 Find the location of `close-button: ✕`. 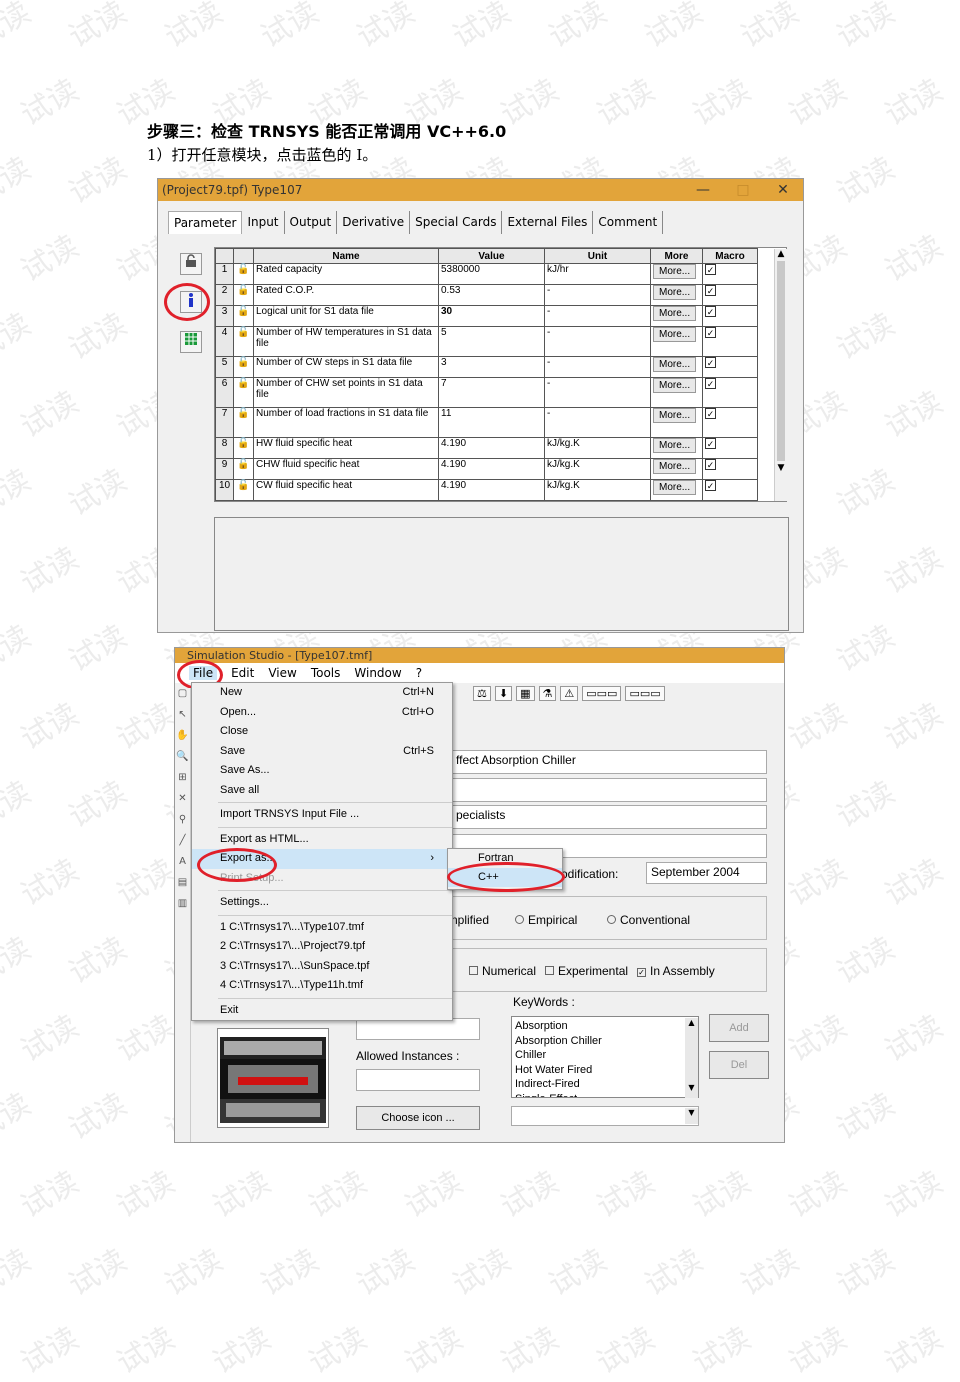

close-button: ✕ is located at coordinates (783, 190).